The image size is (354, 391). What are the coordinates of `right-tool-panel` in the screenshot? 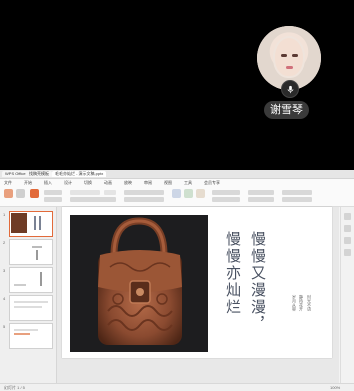 It's located at (347, 295).